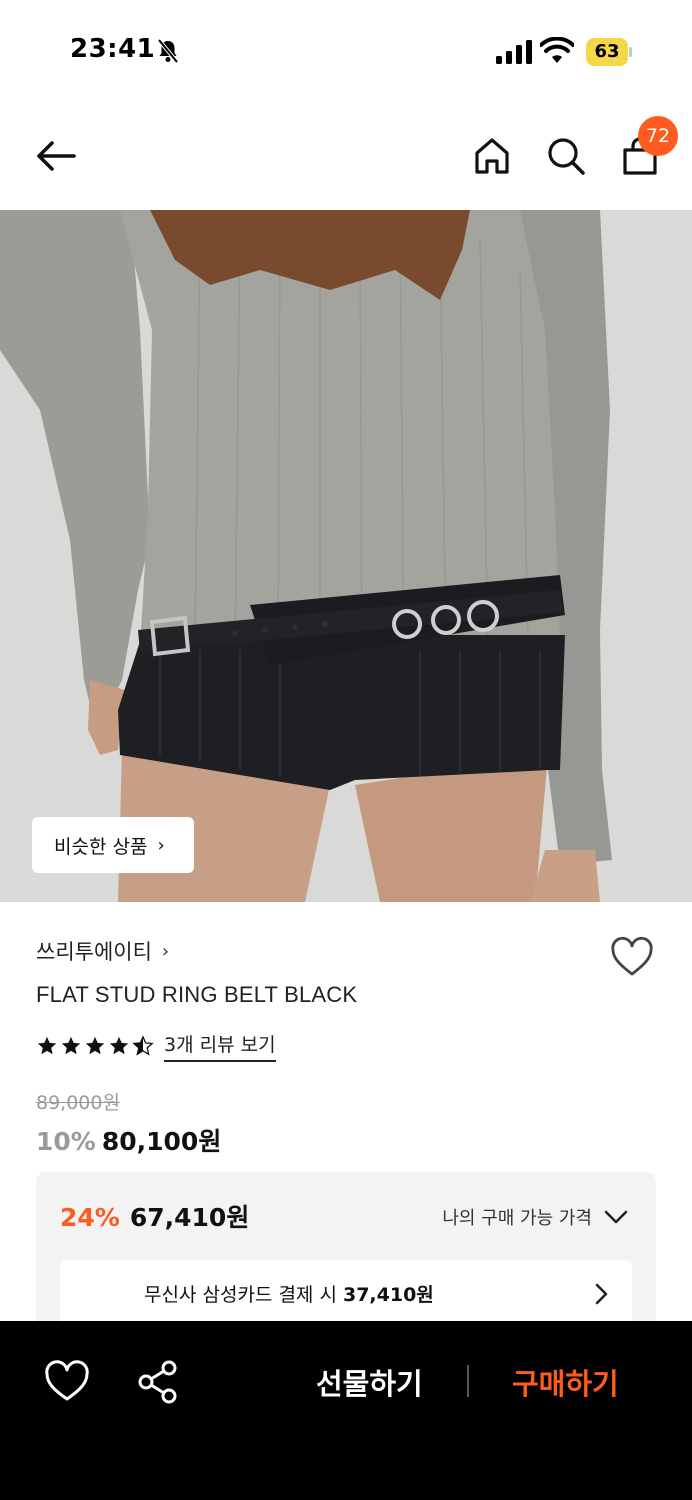 Image resolution: width=692 pixels, height=1500 pixels. Describe the element at coordinates (158, 1382) in the screenshot. I see `share-icon` at that location.